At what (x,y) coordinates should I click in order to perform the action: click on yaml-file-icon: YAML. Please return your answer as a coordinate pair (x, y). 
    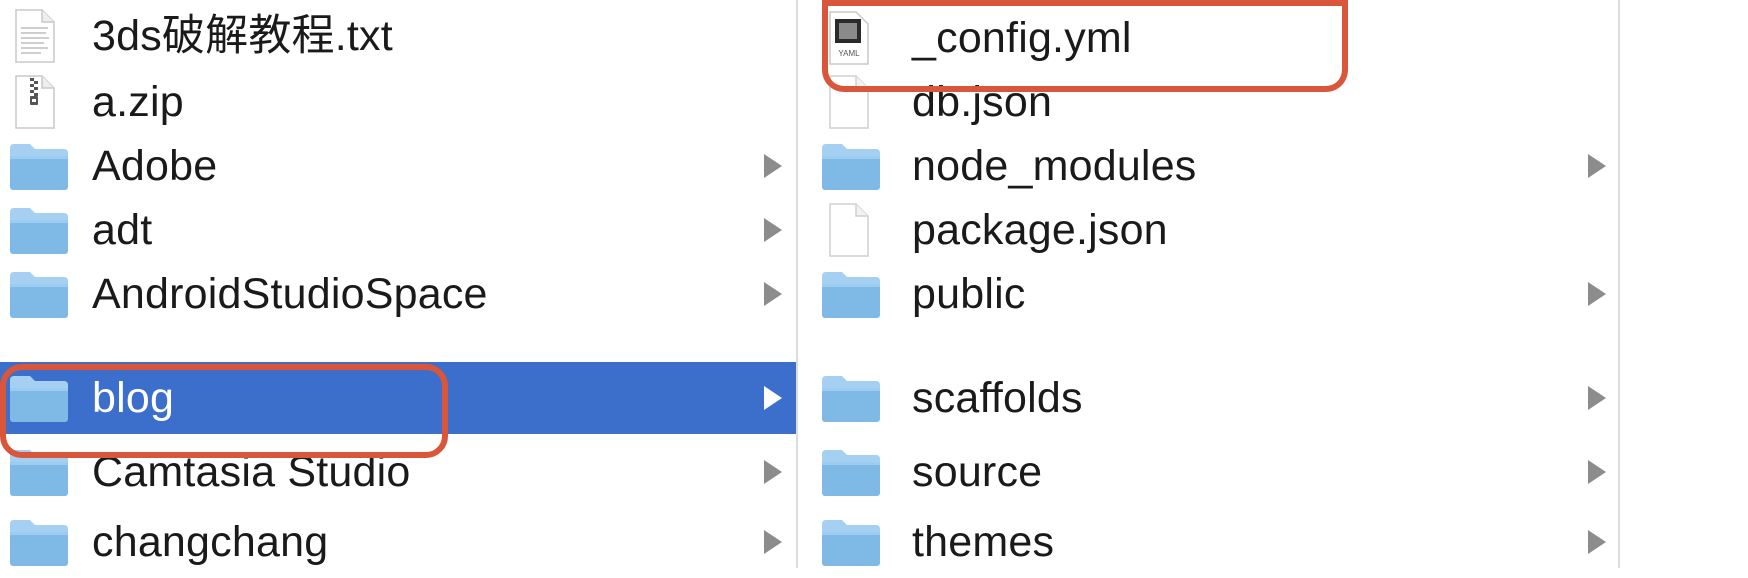
    Looking at the image, I should click on (851, 38).